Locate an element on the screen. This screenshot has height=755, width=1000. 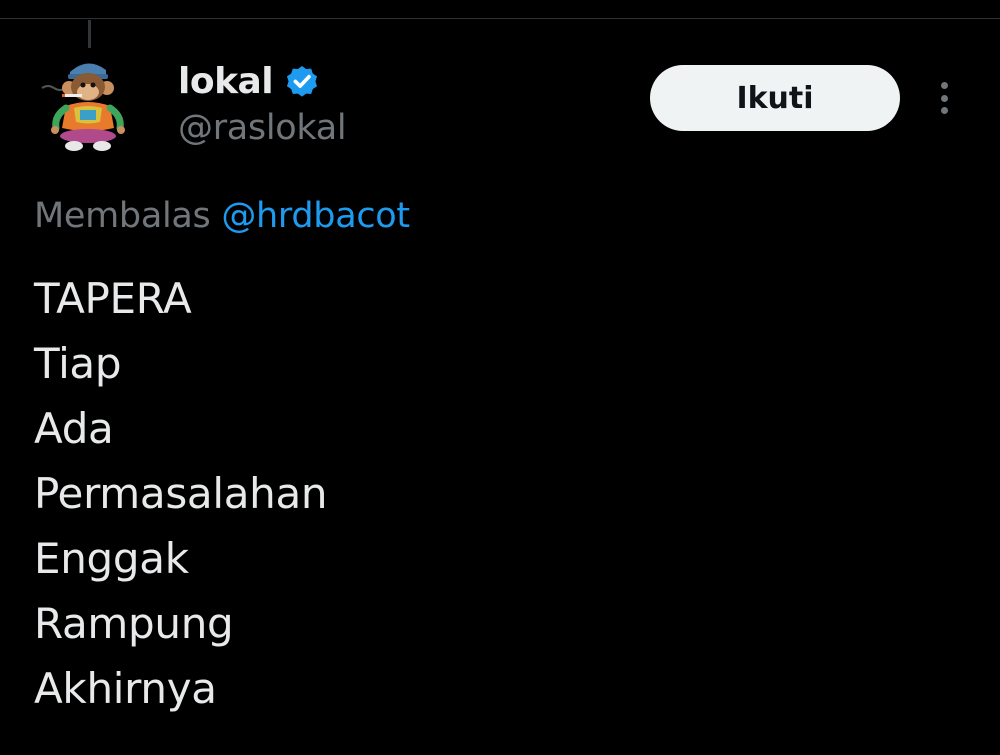
reply-prefix: Membalas is located at coordinates (122, 216).